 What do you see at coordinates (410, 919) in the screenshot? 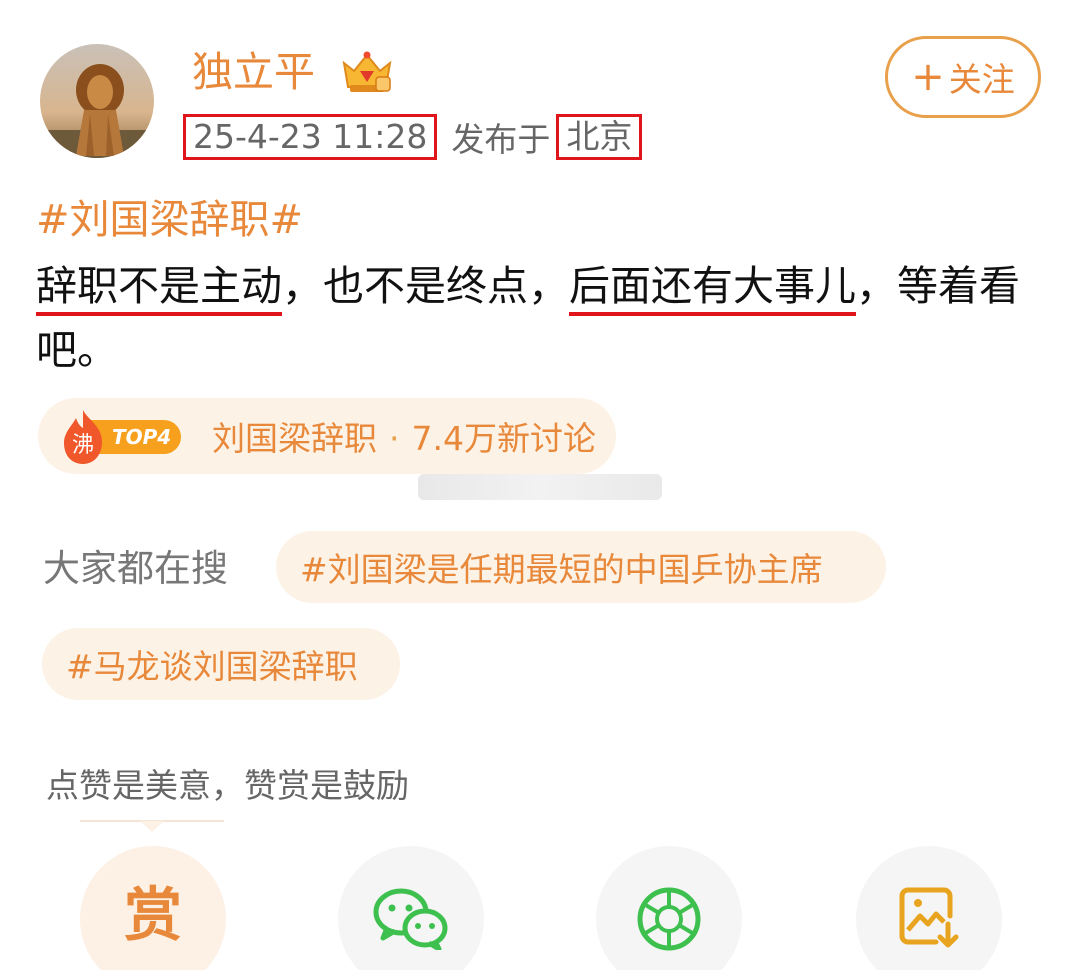
I see `wechat-icon` at bounding box center [410, 919].